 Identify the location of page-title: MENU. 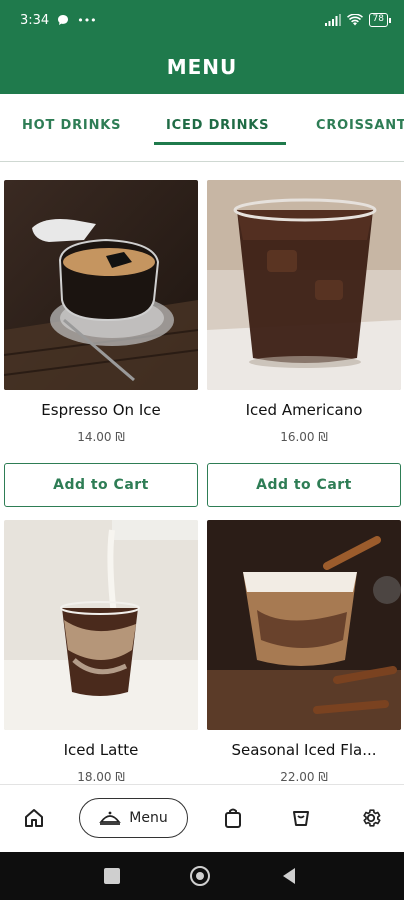
(202, 67).